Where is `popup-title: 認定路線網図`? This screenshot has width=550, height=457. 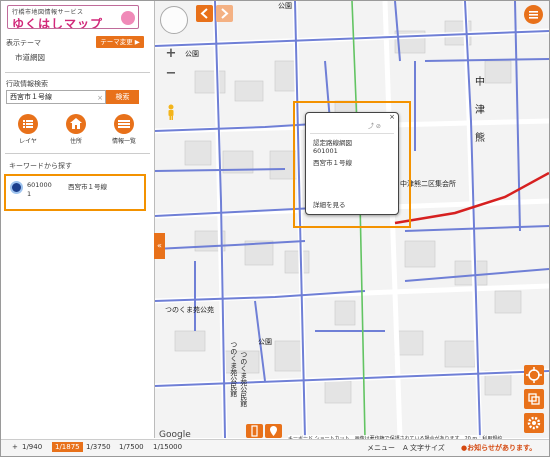 popup-title: 認定路線網図 is located at coordinates (332, 143).